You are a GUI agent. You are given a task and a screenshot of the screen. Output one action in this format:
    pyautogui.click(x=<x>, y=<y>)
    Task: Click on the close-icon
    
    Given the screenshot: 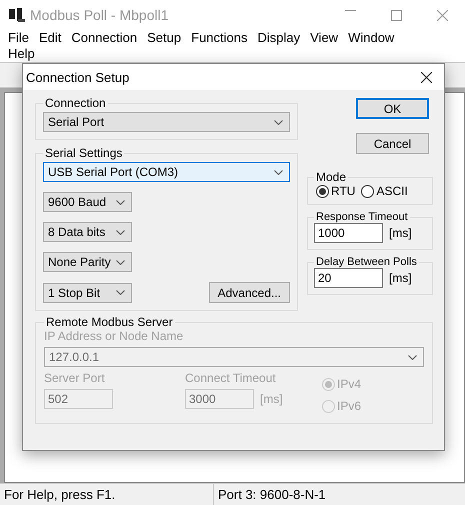 What is the action you would take?
    pyautogui.click(x=426, y=77)
    